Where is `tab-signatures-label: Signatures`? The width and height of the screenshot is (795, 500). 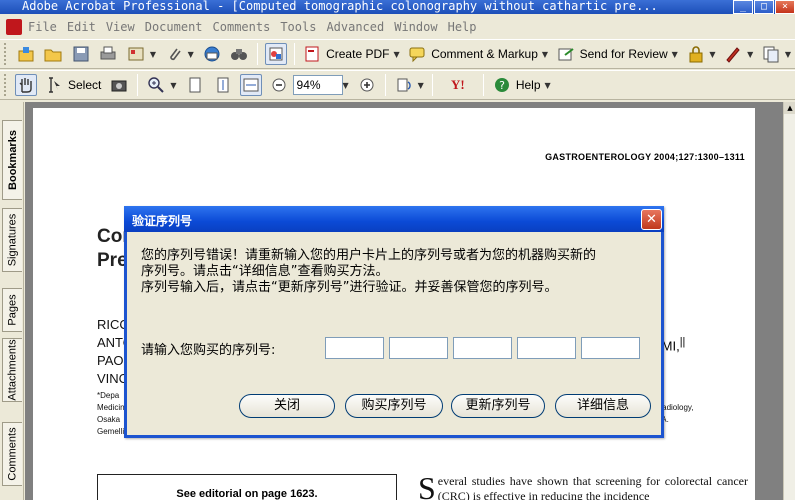
tab-signatures-label: Signatures is located at coordinates (12, 240).